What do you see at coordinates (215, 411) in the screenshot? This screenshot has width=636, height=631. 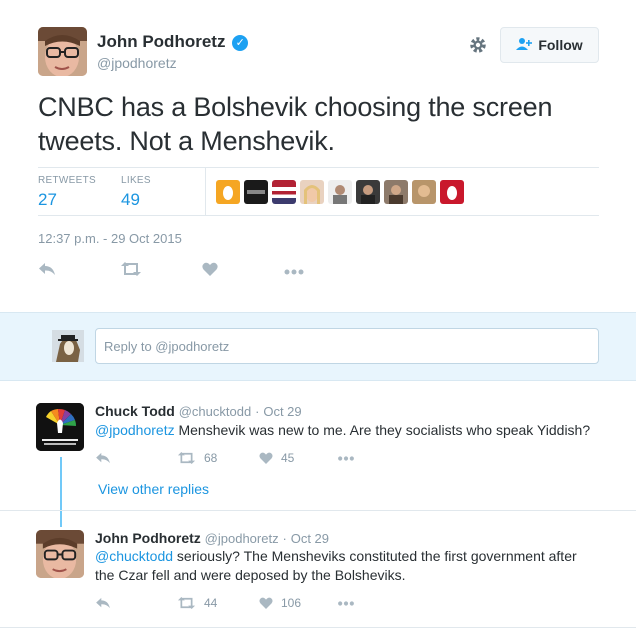 I see `reply-1-handle: @chucktodd` at bounding box center [215, 411].